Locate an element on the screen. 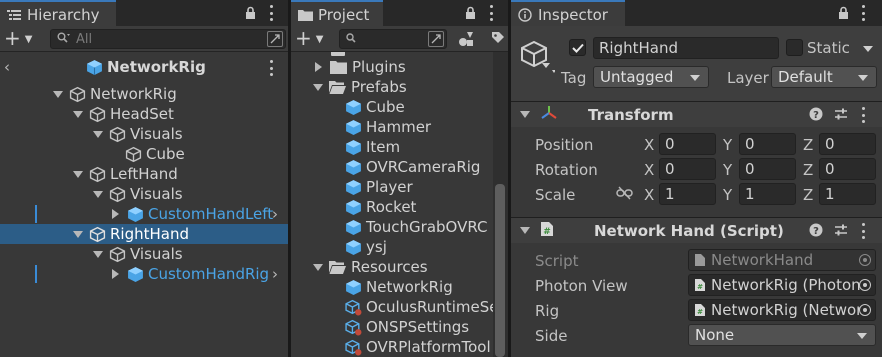 The image size is (882, 357). create-dropdown-button: + ▼ is located at coordinates (23, 38).